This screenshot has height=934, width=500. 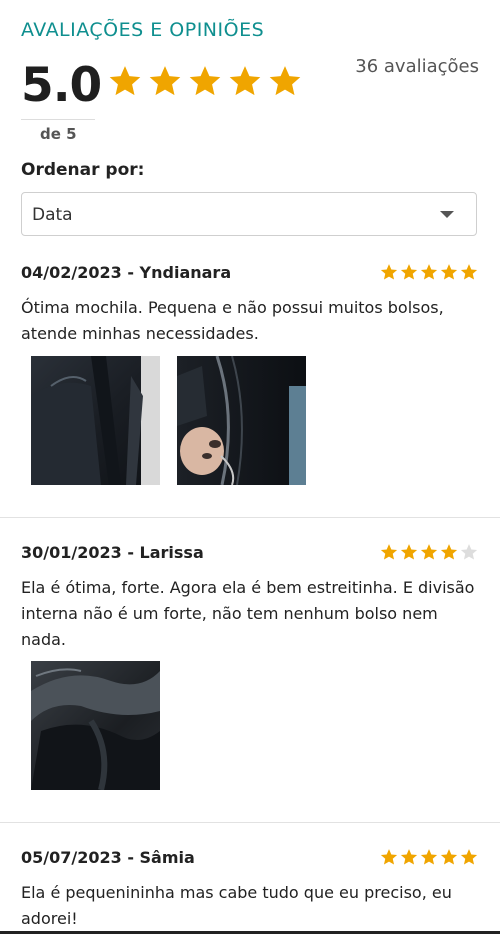 What do you see at coordinates (61, 85) in the screenshot?
I see `average-score: 5.0` at bounding box center [61, 85].